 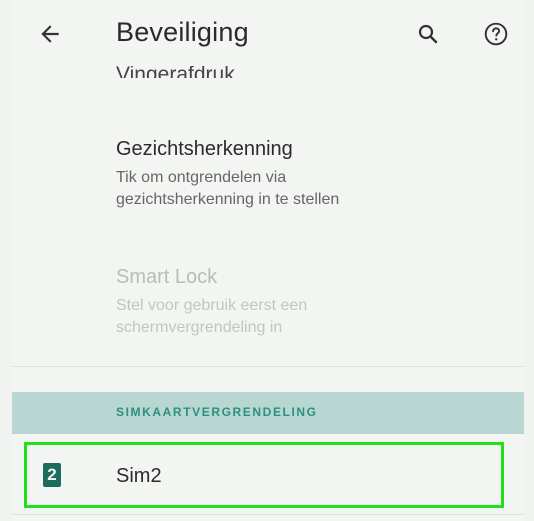 What do you see at coordinates (167, 277) in the screenshot?
I see `list-item-title: Smart Lock` at bounding box center [167, 277].